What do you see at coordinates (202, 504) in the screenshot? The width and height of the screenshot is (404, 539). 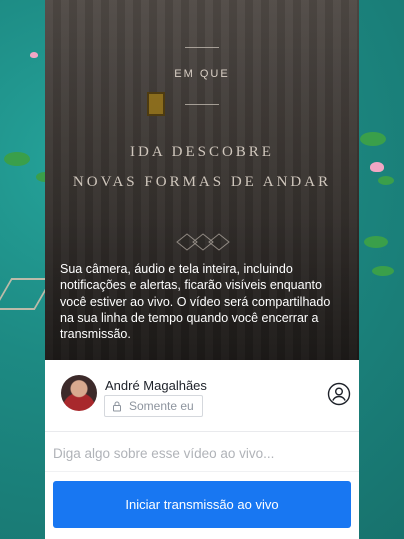 I see `start-live-button: Iniciar transmissão ao vivo` at bounding box center [202, 504].